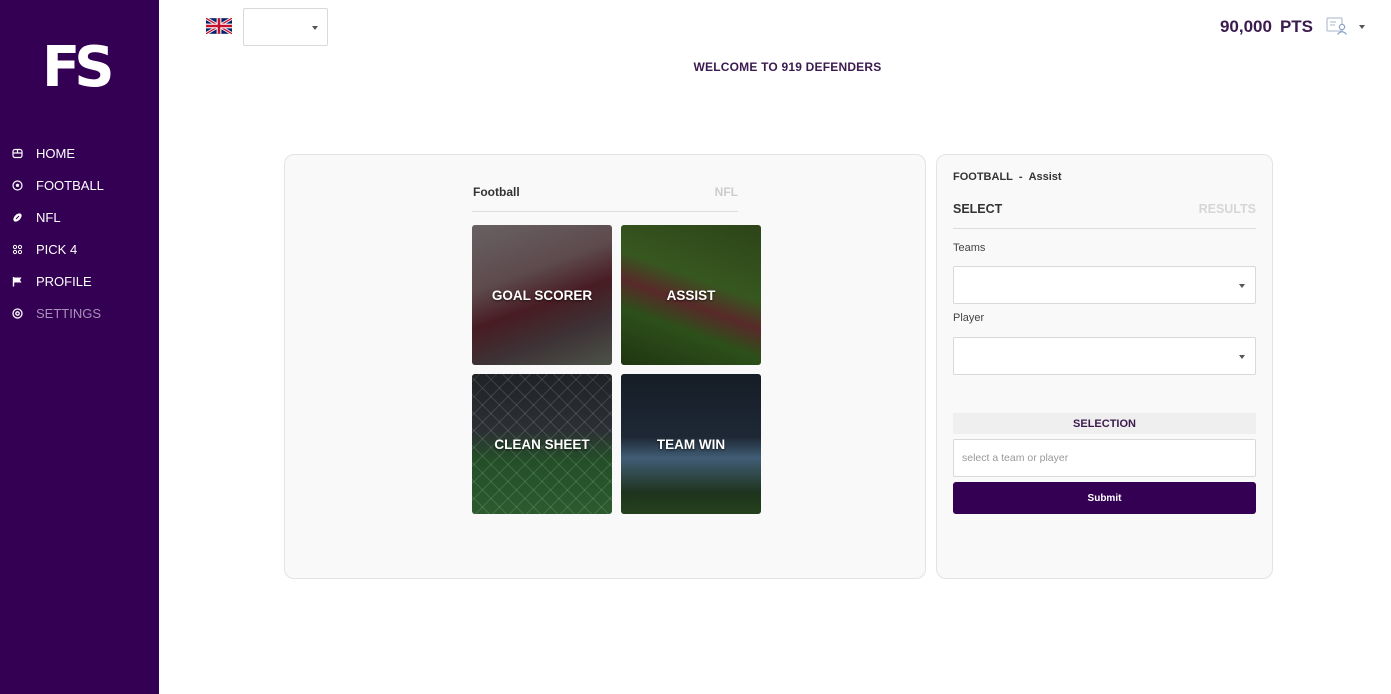  What do you see at coordinates (787, 67) in the screenshot?
I see `welcome-heading: WELCOME TO 919 DEFENDERS` at bounding box center [787, 67].